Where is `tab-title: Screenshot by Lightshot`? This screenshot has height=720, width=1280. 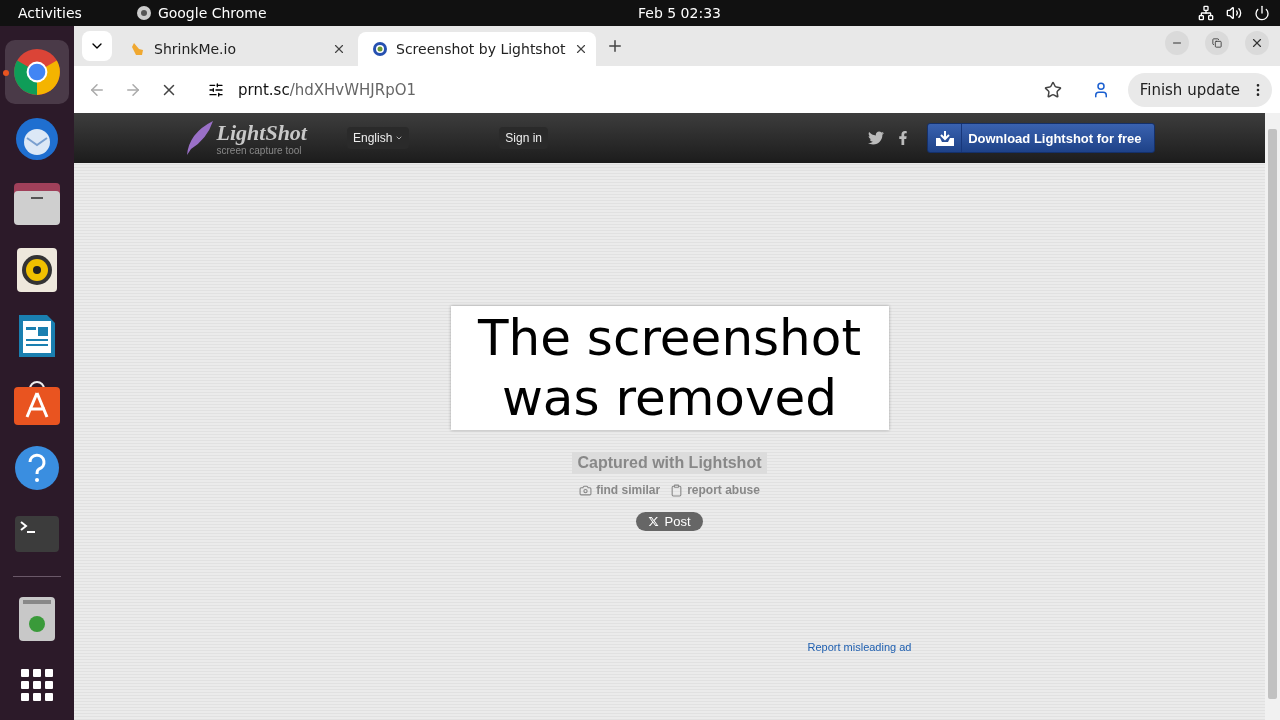
tab-title: Screenshot by Lightshot is located at coordinates (481, 49).